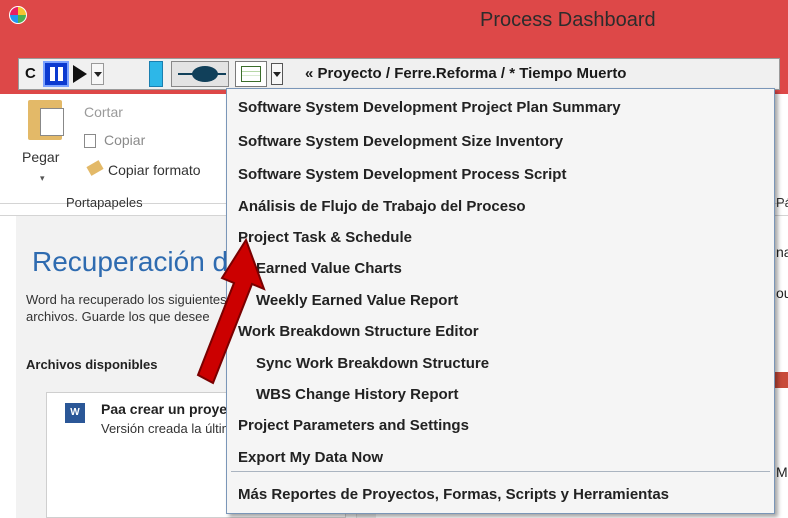 The width and height of the screenshot is (788, 518). What do you see at coordinates (500, 458) in the screenshot?
I see `menu-item-export-data: Export My Data Now` at bounding box center [500, 458].